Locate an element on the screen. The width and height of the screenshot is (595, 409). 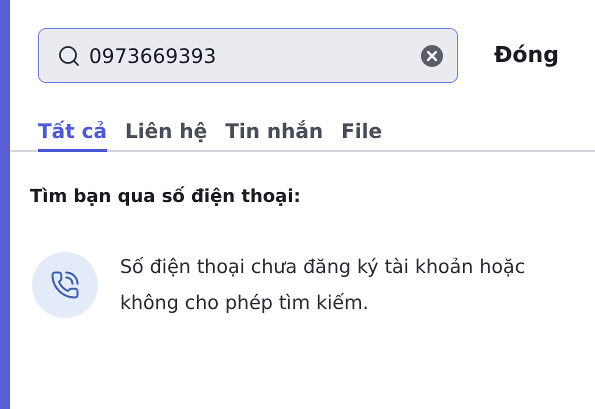
tab: Tin nhắn is located at coordinates (274, 135).